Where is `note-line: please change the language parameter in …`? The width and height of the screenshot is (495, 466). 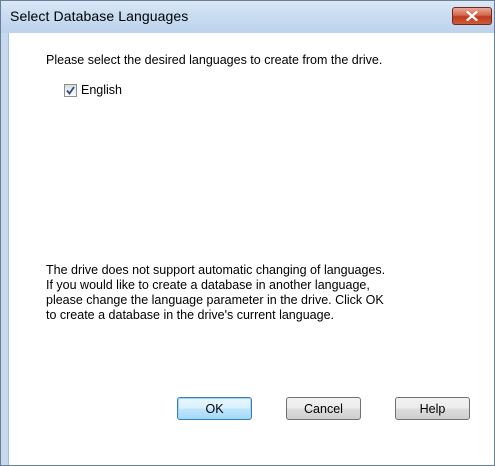
note-line: please change the language parameter in … is located at coordinates (215, 300).